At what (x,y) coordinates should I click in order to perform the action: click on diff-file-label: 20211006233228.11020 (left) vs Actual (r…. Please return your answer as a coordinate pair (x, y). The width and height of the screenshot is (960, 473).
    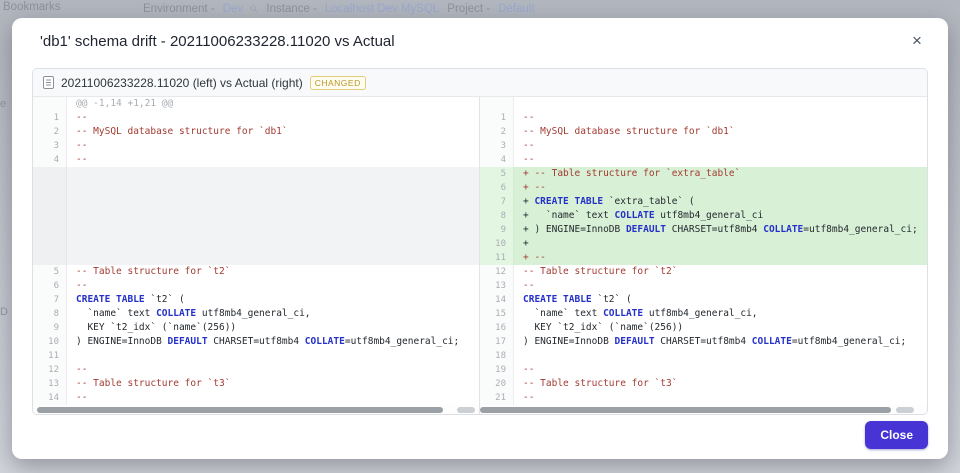
    Looking at the image, I should click on (182, 82).